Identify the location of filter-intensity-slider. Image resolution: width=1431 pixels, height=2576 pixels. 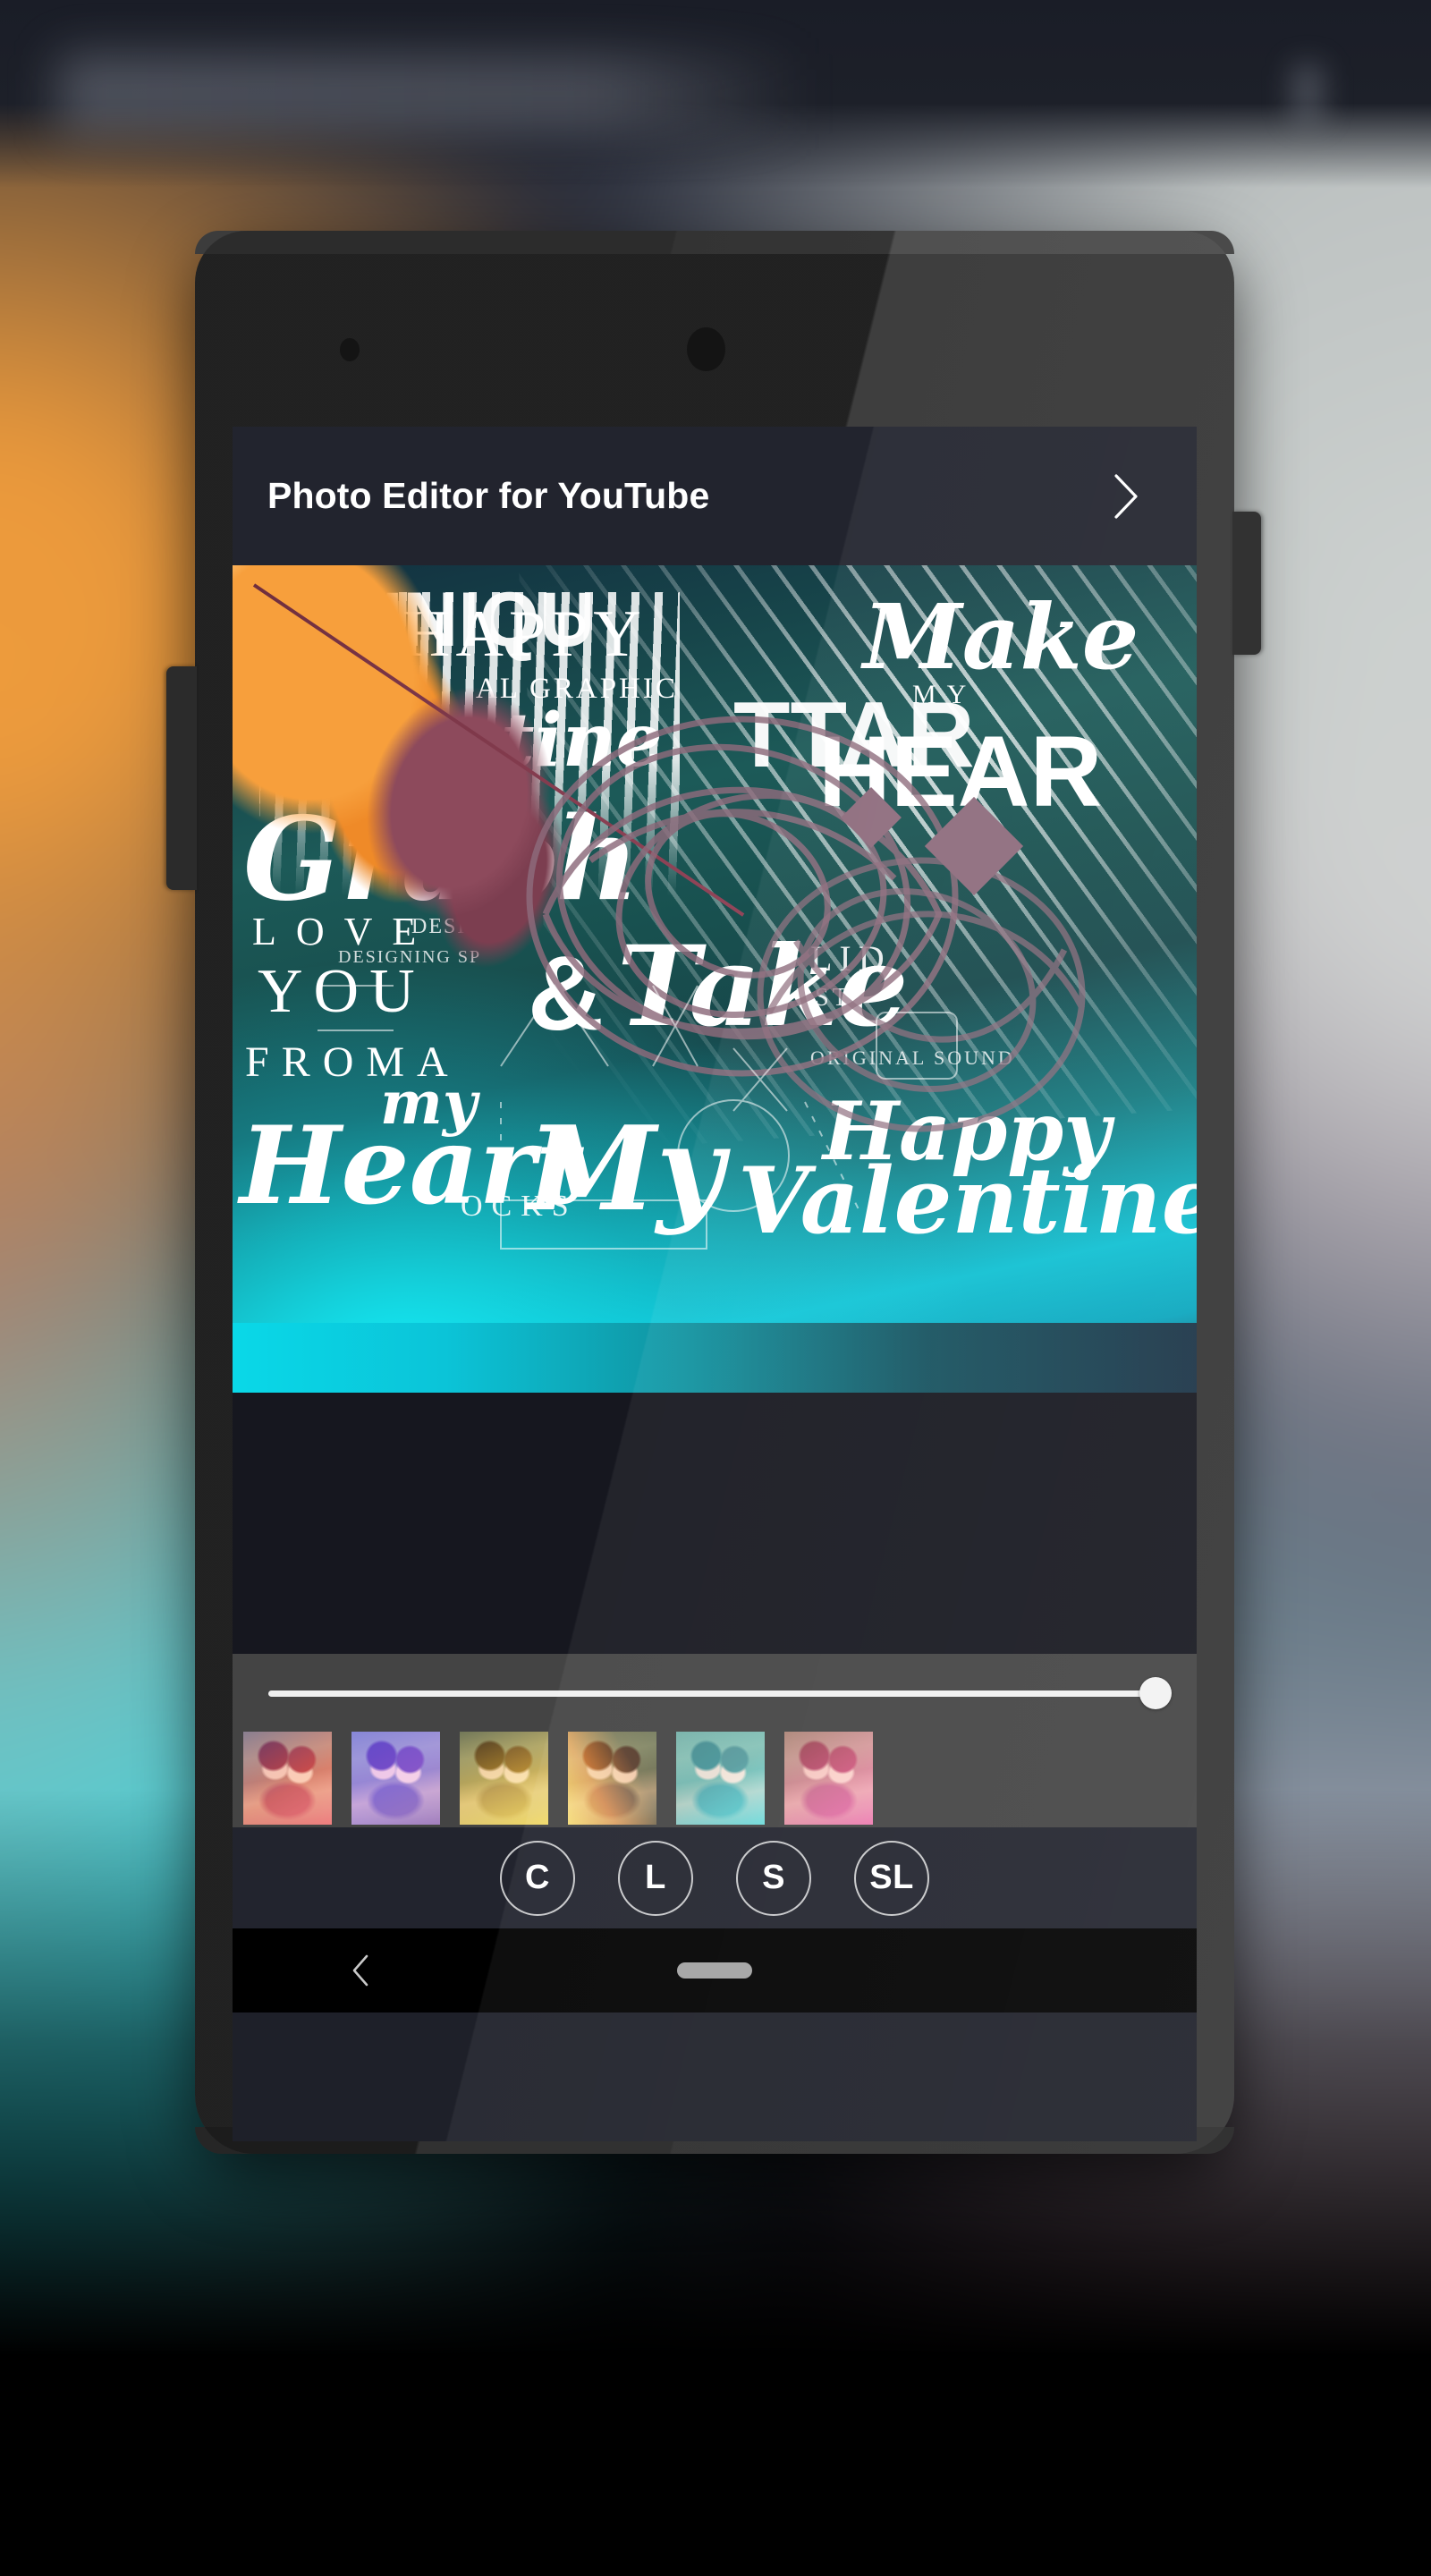
(715, 1691).